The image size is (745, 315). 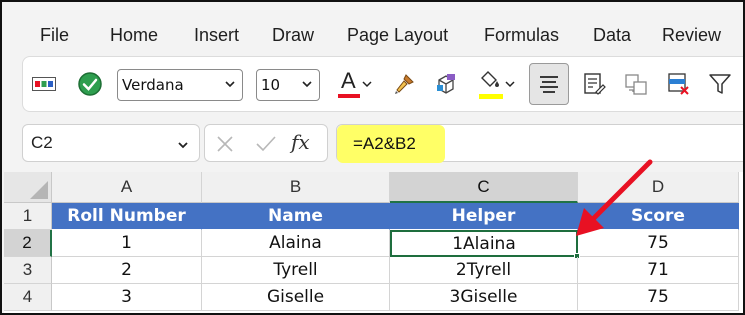 What do you see at coordinates (90, 84) in the screenshot?
I see `check-circle-icon` at bounding box center [90, 84].